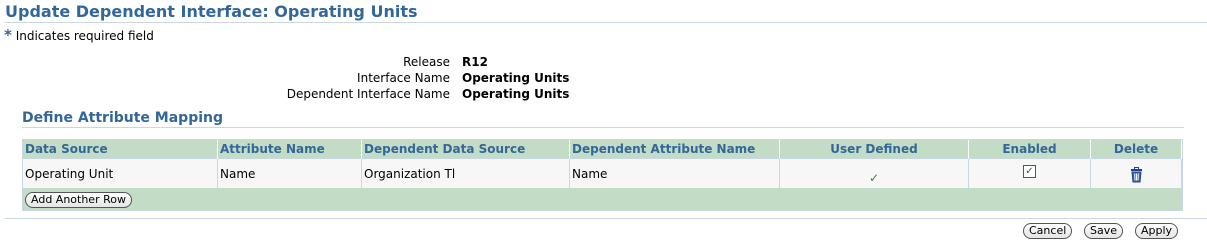 This screenshot has width=1207, height=250. What do you see at coordinates (603, 94) in the screenshot?
I see `info-dependent-interface-name: Dependent Interface Name Operating Units` at bounding box center [603, 94].